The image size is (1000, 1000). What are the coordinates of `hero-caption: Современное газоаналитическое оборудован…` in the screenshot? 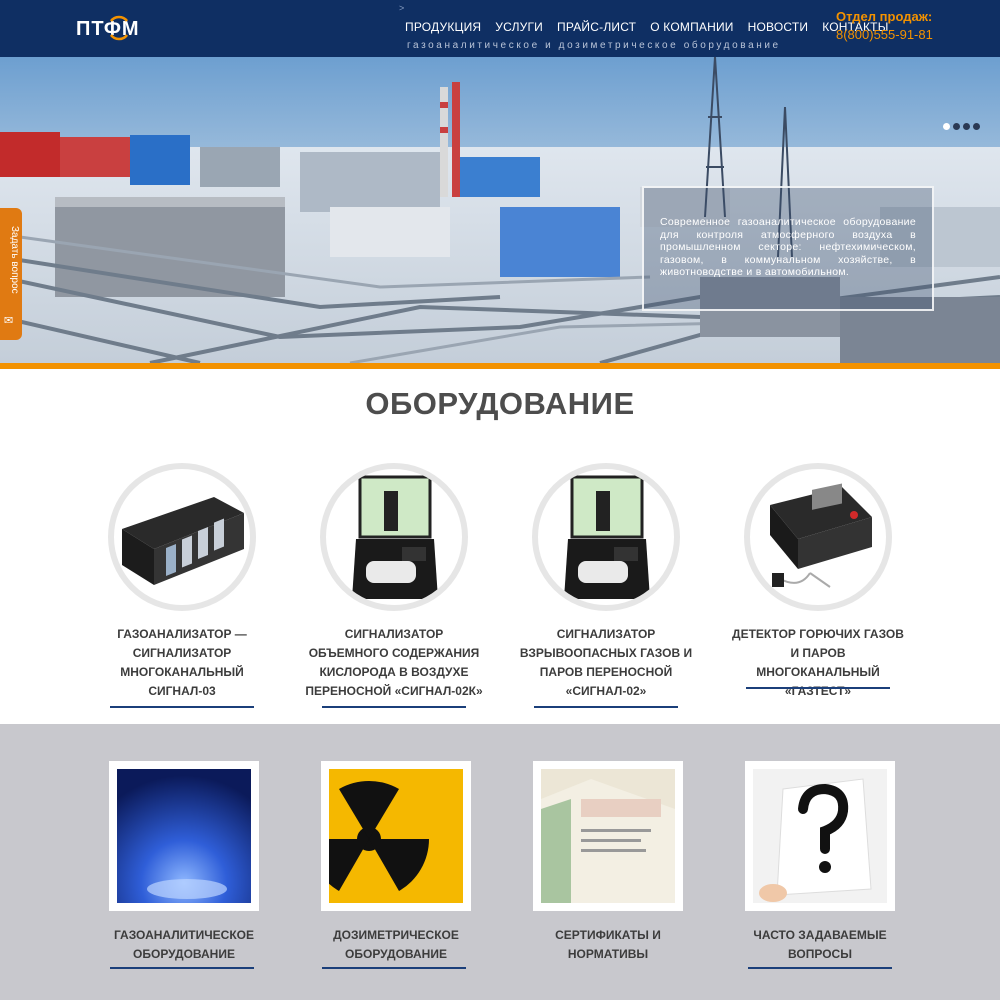 It's located at (788, 248).